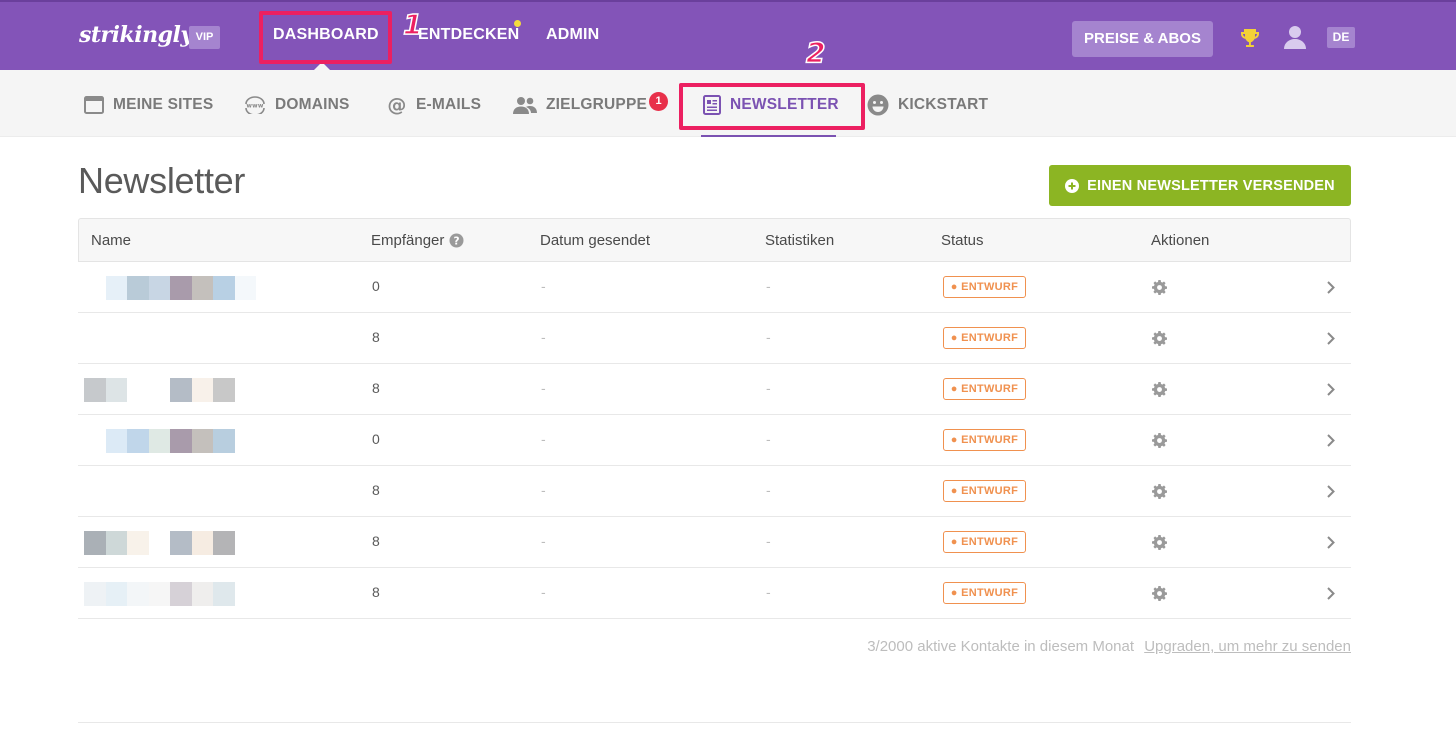 The height and width of the screenshot is (741, 1456). Describe the element at coordinates (714, 722) in the screenshot. I see `footer-divider` at that location.